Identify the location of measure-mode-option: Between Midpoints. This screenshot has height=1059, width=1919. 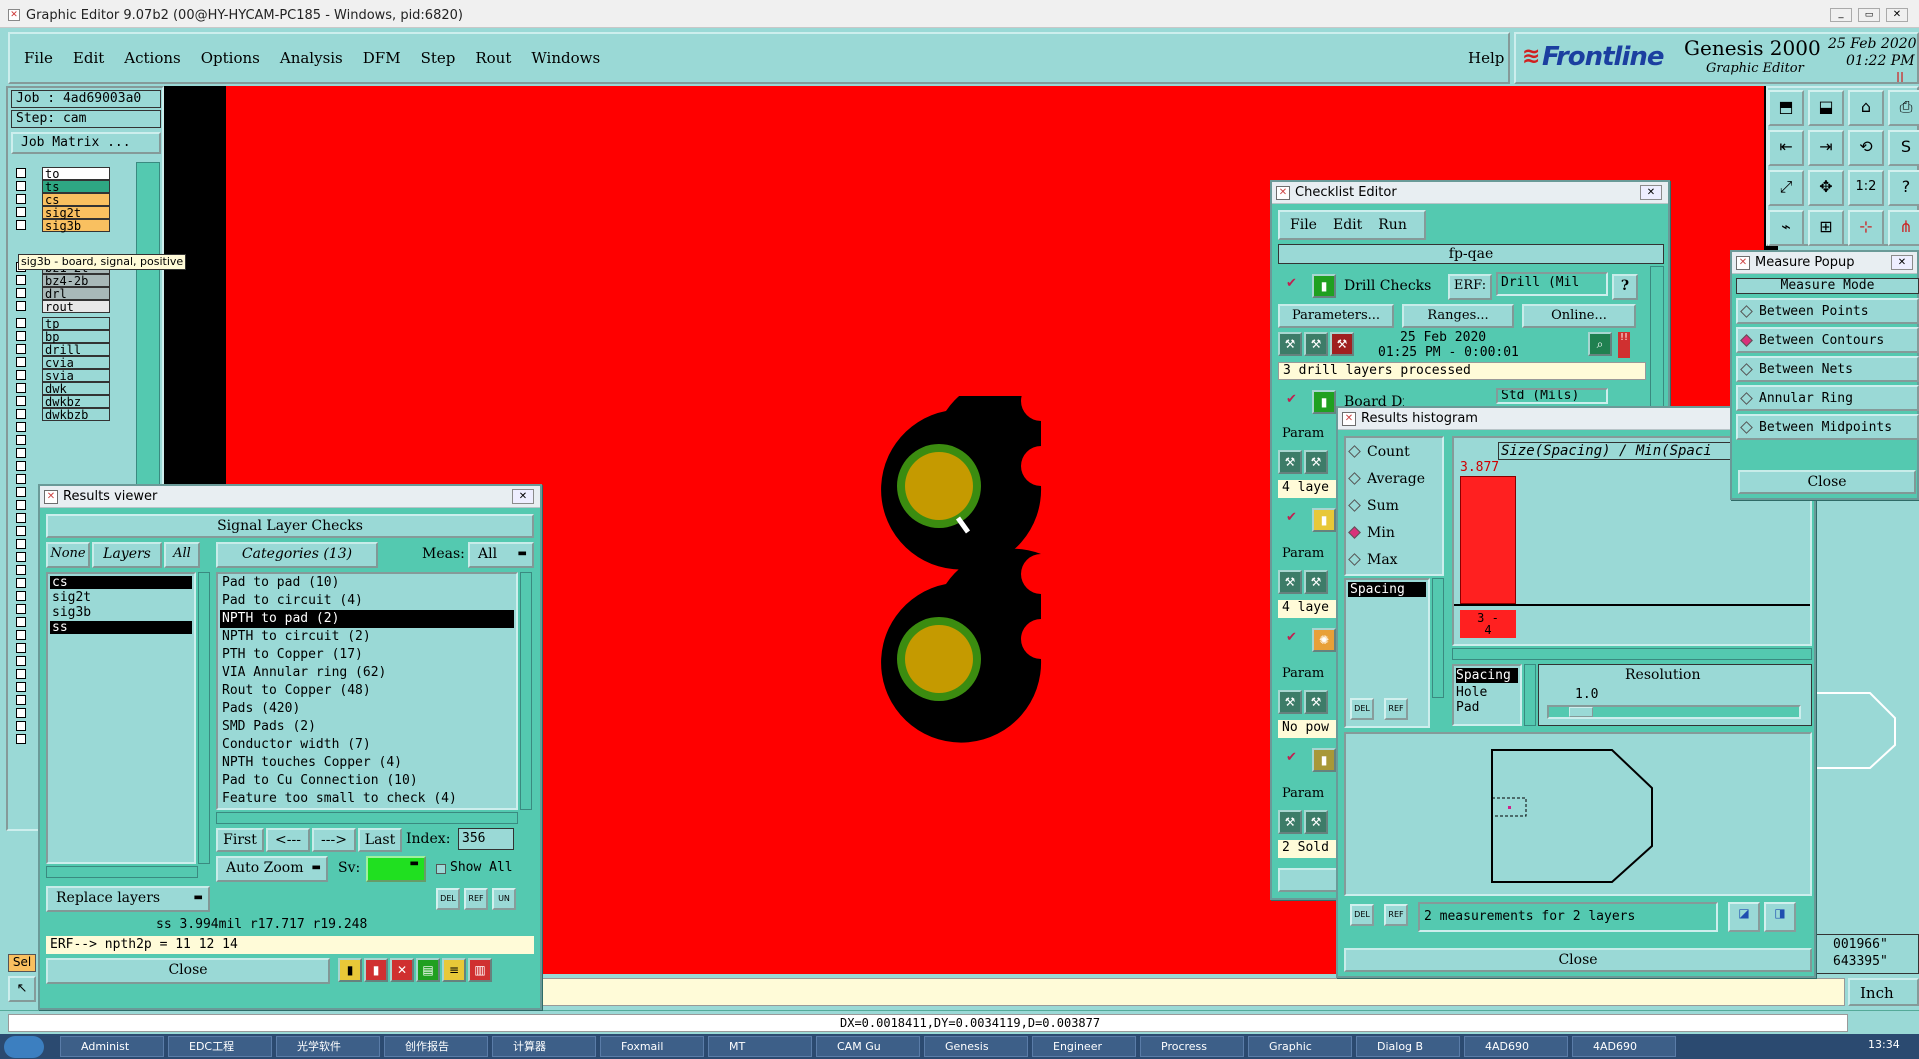
(1827, 427).